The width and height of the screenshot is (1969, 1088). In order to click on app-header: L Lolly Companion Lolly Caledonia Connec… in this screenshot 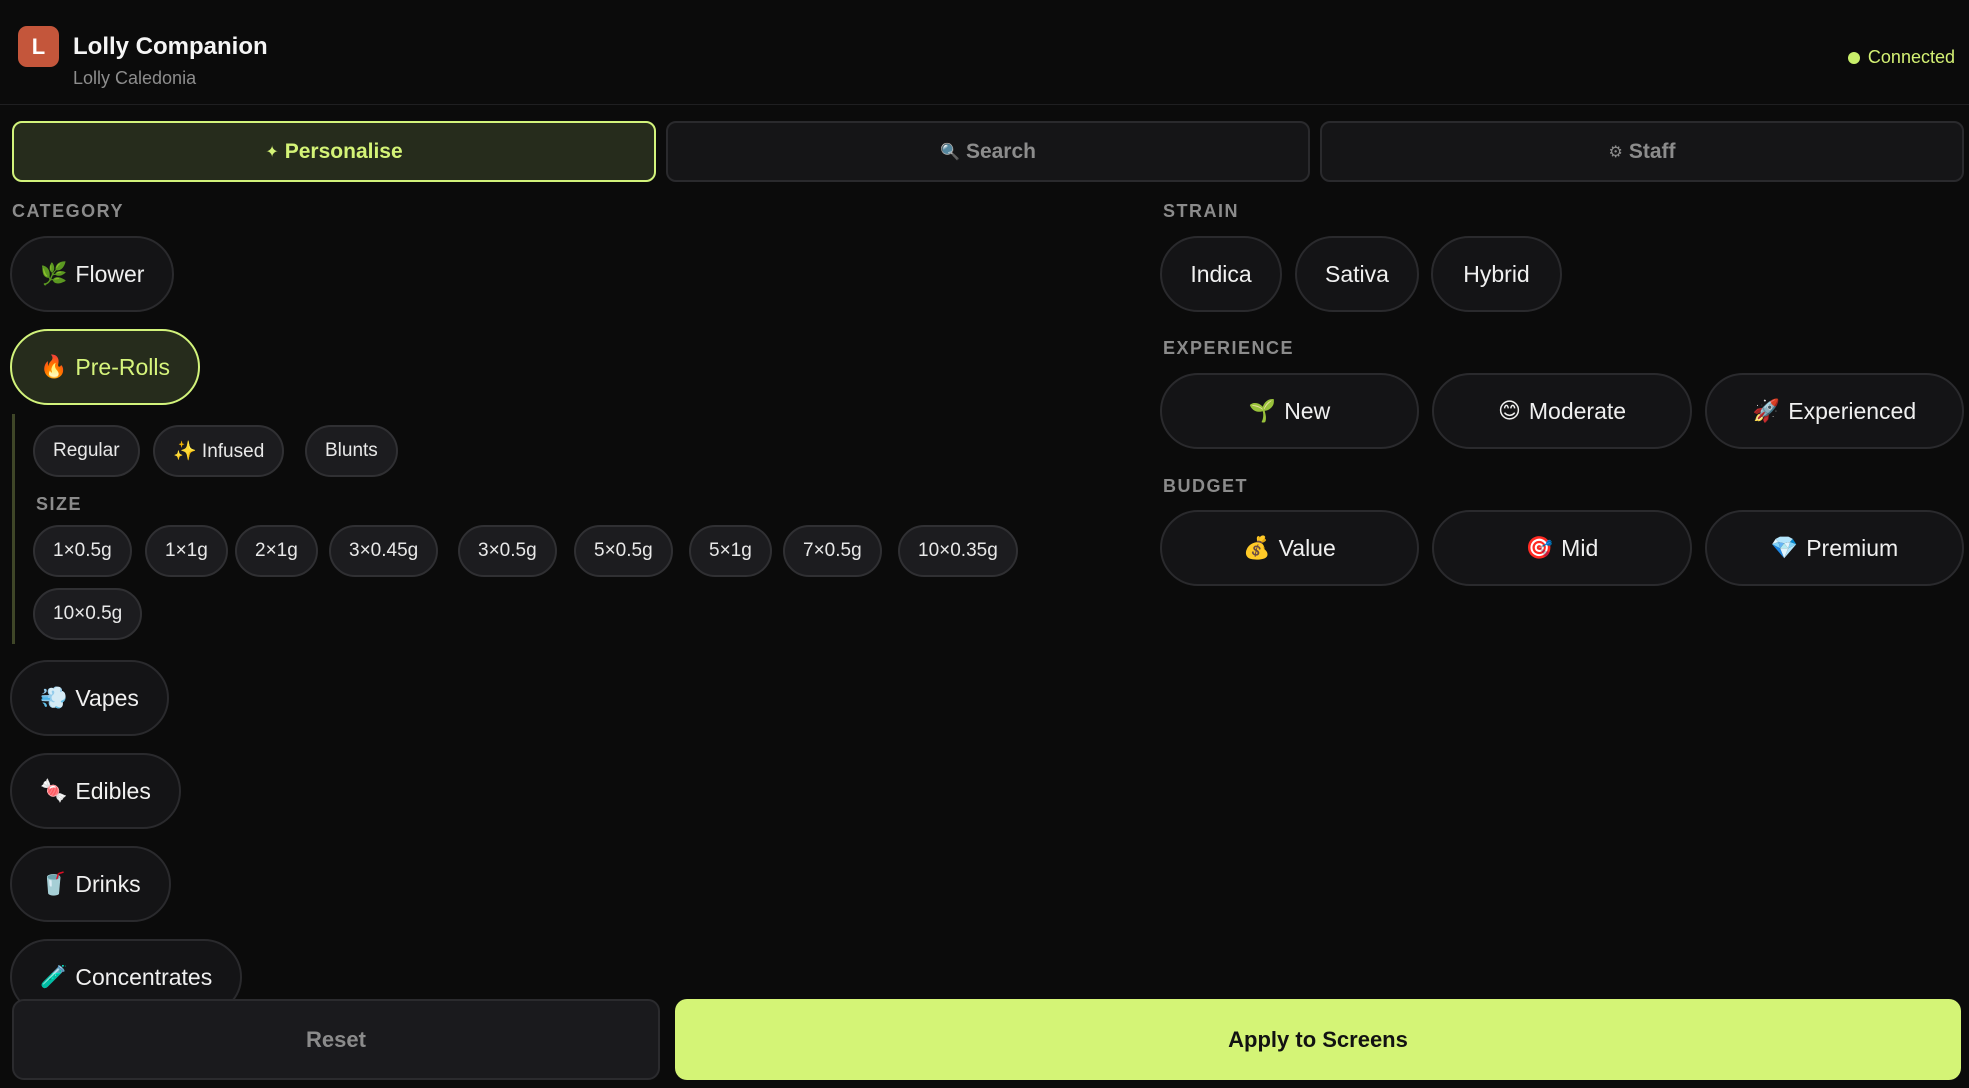, I will do `click(984, 52)`.